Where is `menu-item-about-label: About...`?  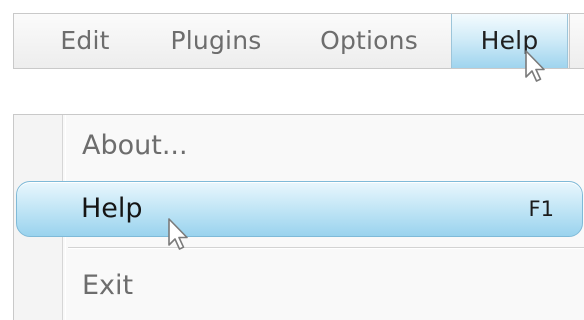 menu-item-about-label: About... is located at coordinates (135, 145).